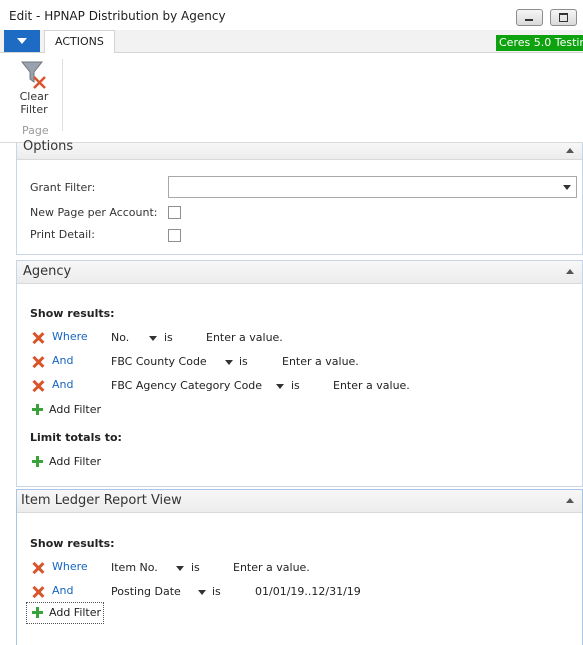 The height and width of the screenshot is (645, 583). I want to click on clear-filter-button: Clear Filter, so click(34, 87).